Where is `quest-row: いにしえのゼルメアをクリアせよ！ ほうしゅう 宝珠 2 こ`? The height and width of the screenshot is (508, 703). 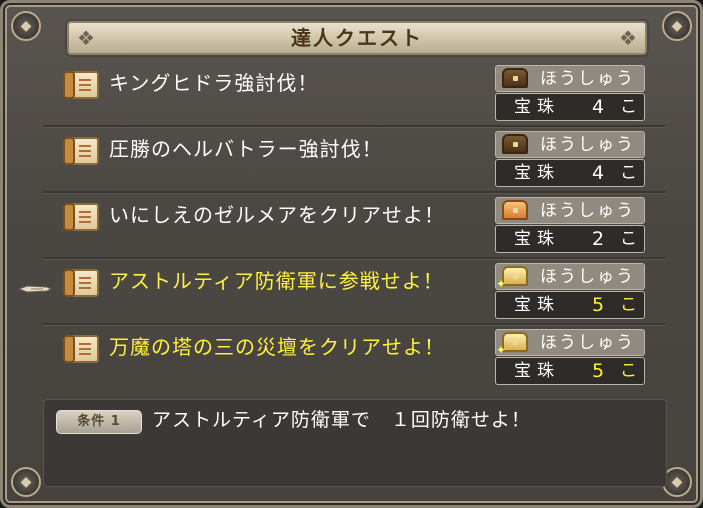 quest-row: いにしえのゼルメアをクリアせよ！ ほうしゅう 宝珠 2 こ is located at coordinates (354, 225).